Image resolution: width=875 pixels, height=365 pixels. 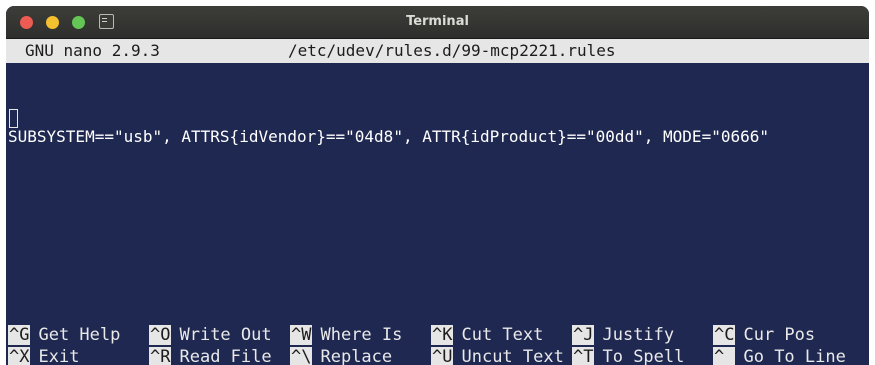 What do you see at coordinates (442, 356) in the screenshot?
I see `shortcut-key: ^U` at bounding box center [442, 356].